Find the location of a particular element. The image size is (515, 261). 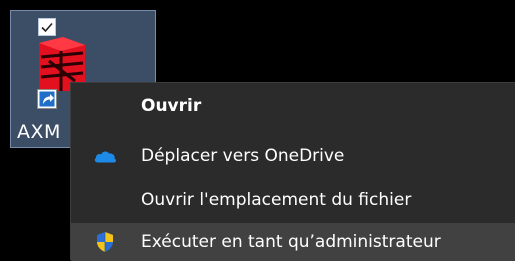

shortcut-arrow-icon is located at coordinates (47, 99).